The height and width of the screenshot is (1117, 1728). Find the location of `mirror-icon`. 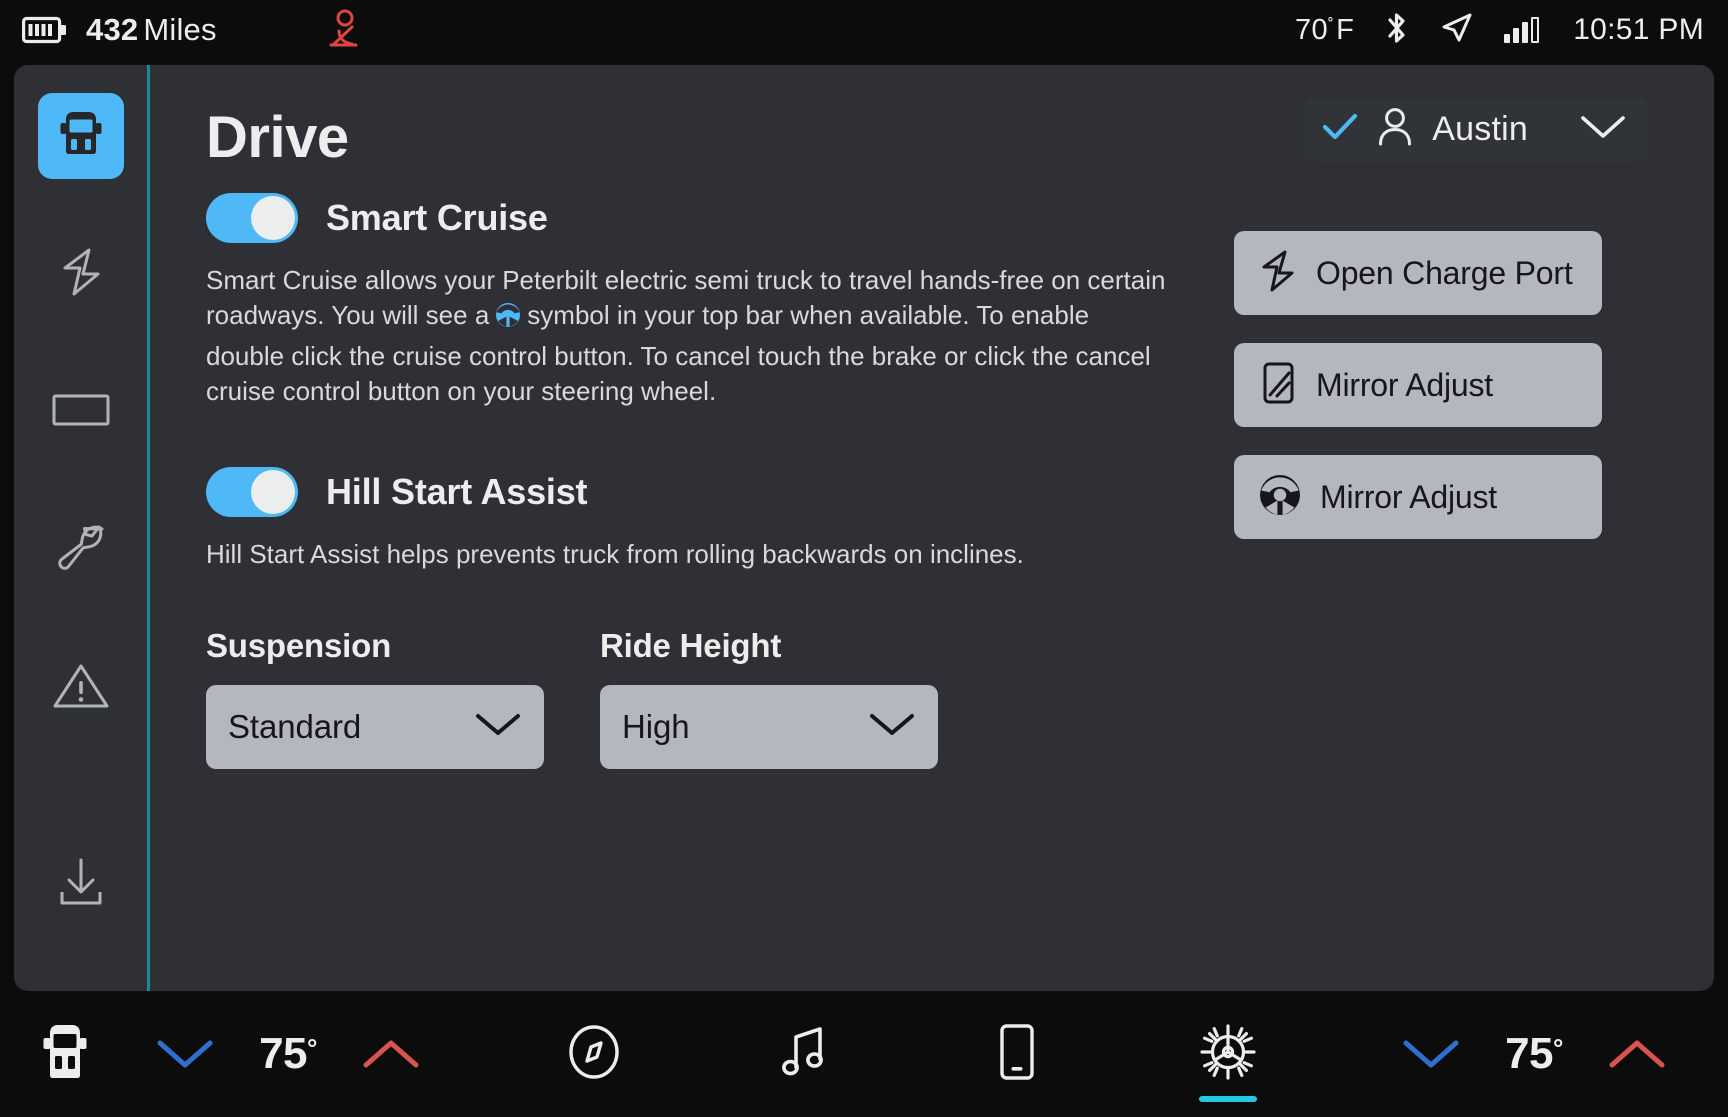

mirror-icon is located at coordinates (1278, 385).